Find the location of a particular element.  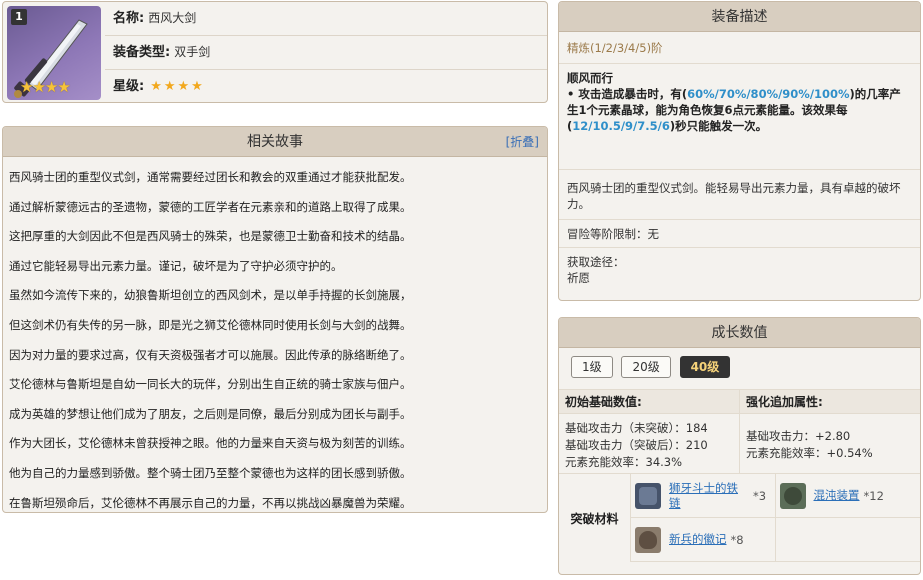

type-row: 装备类型: 双手剑 is located at coordinates (326, 53).